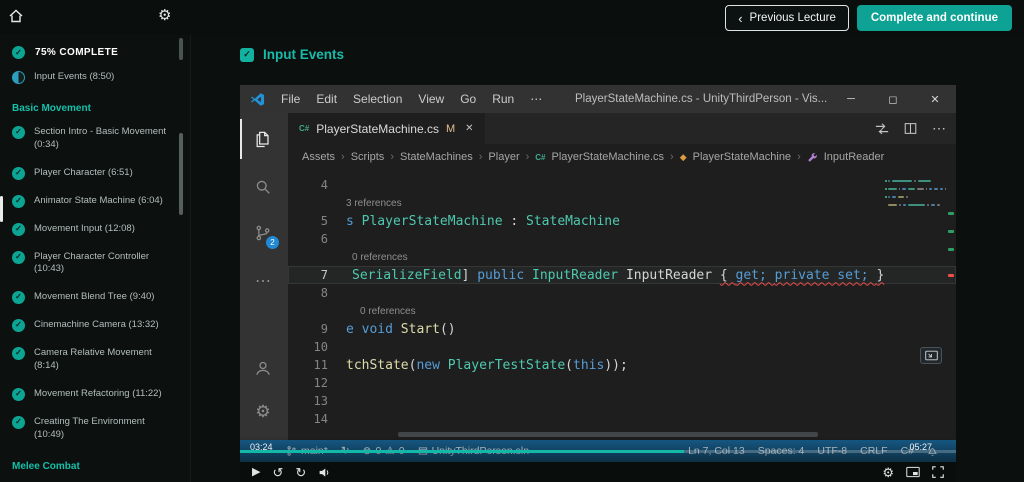 The image size is (1024, 482). Describe the element at coordinates (18, 77) in the screenshot. I see `in-progress-icon` at that location.